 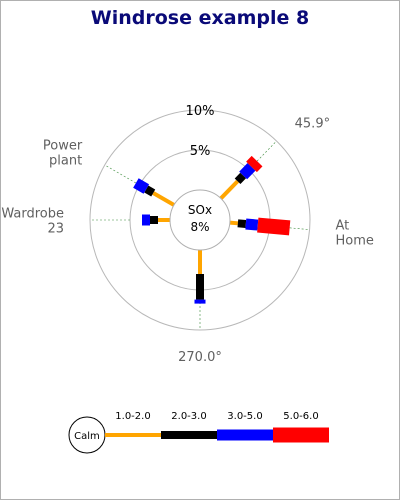 I want to click on direction-label-3: Wardrobe 23, so click(x=32, y=222).